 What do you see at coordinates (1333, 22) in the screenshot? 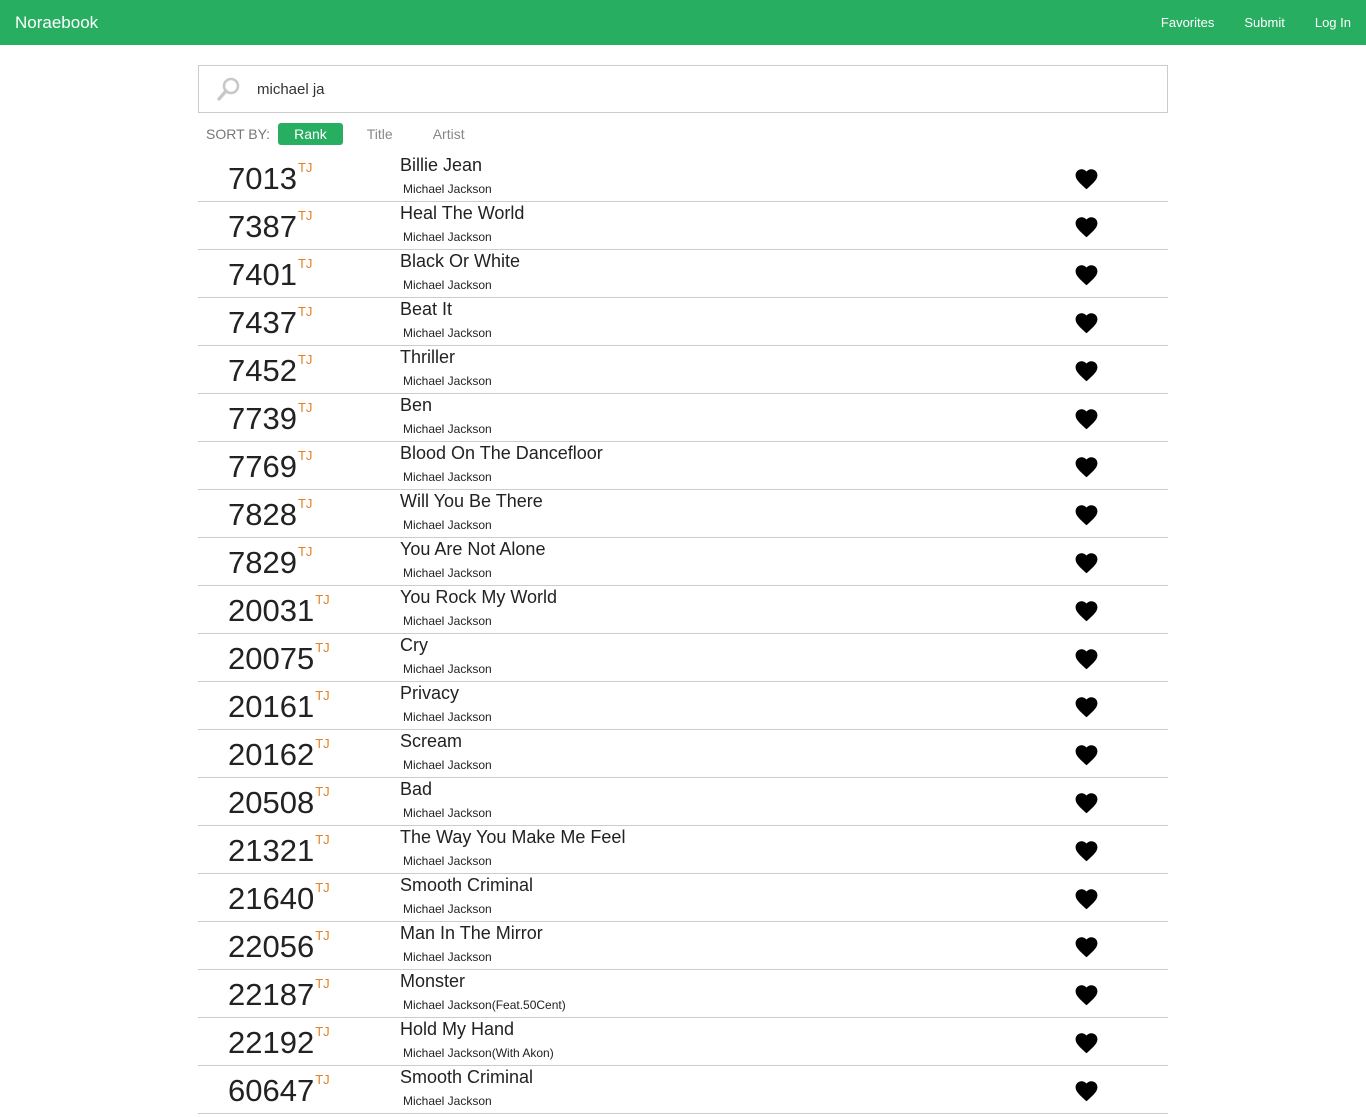
I see `login-link: Log In` at bounding box center [1333, 22].